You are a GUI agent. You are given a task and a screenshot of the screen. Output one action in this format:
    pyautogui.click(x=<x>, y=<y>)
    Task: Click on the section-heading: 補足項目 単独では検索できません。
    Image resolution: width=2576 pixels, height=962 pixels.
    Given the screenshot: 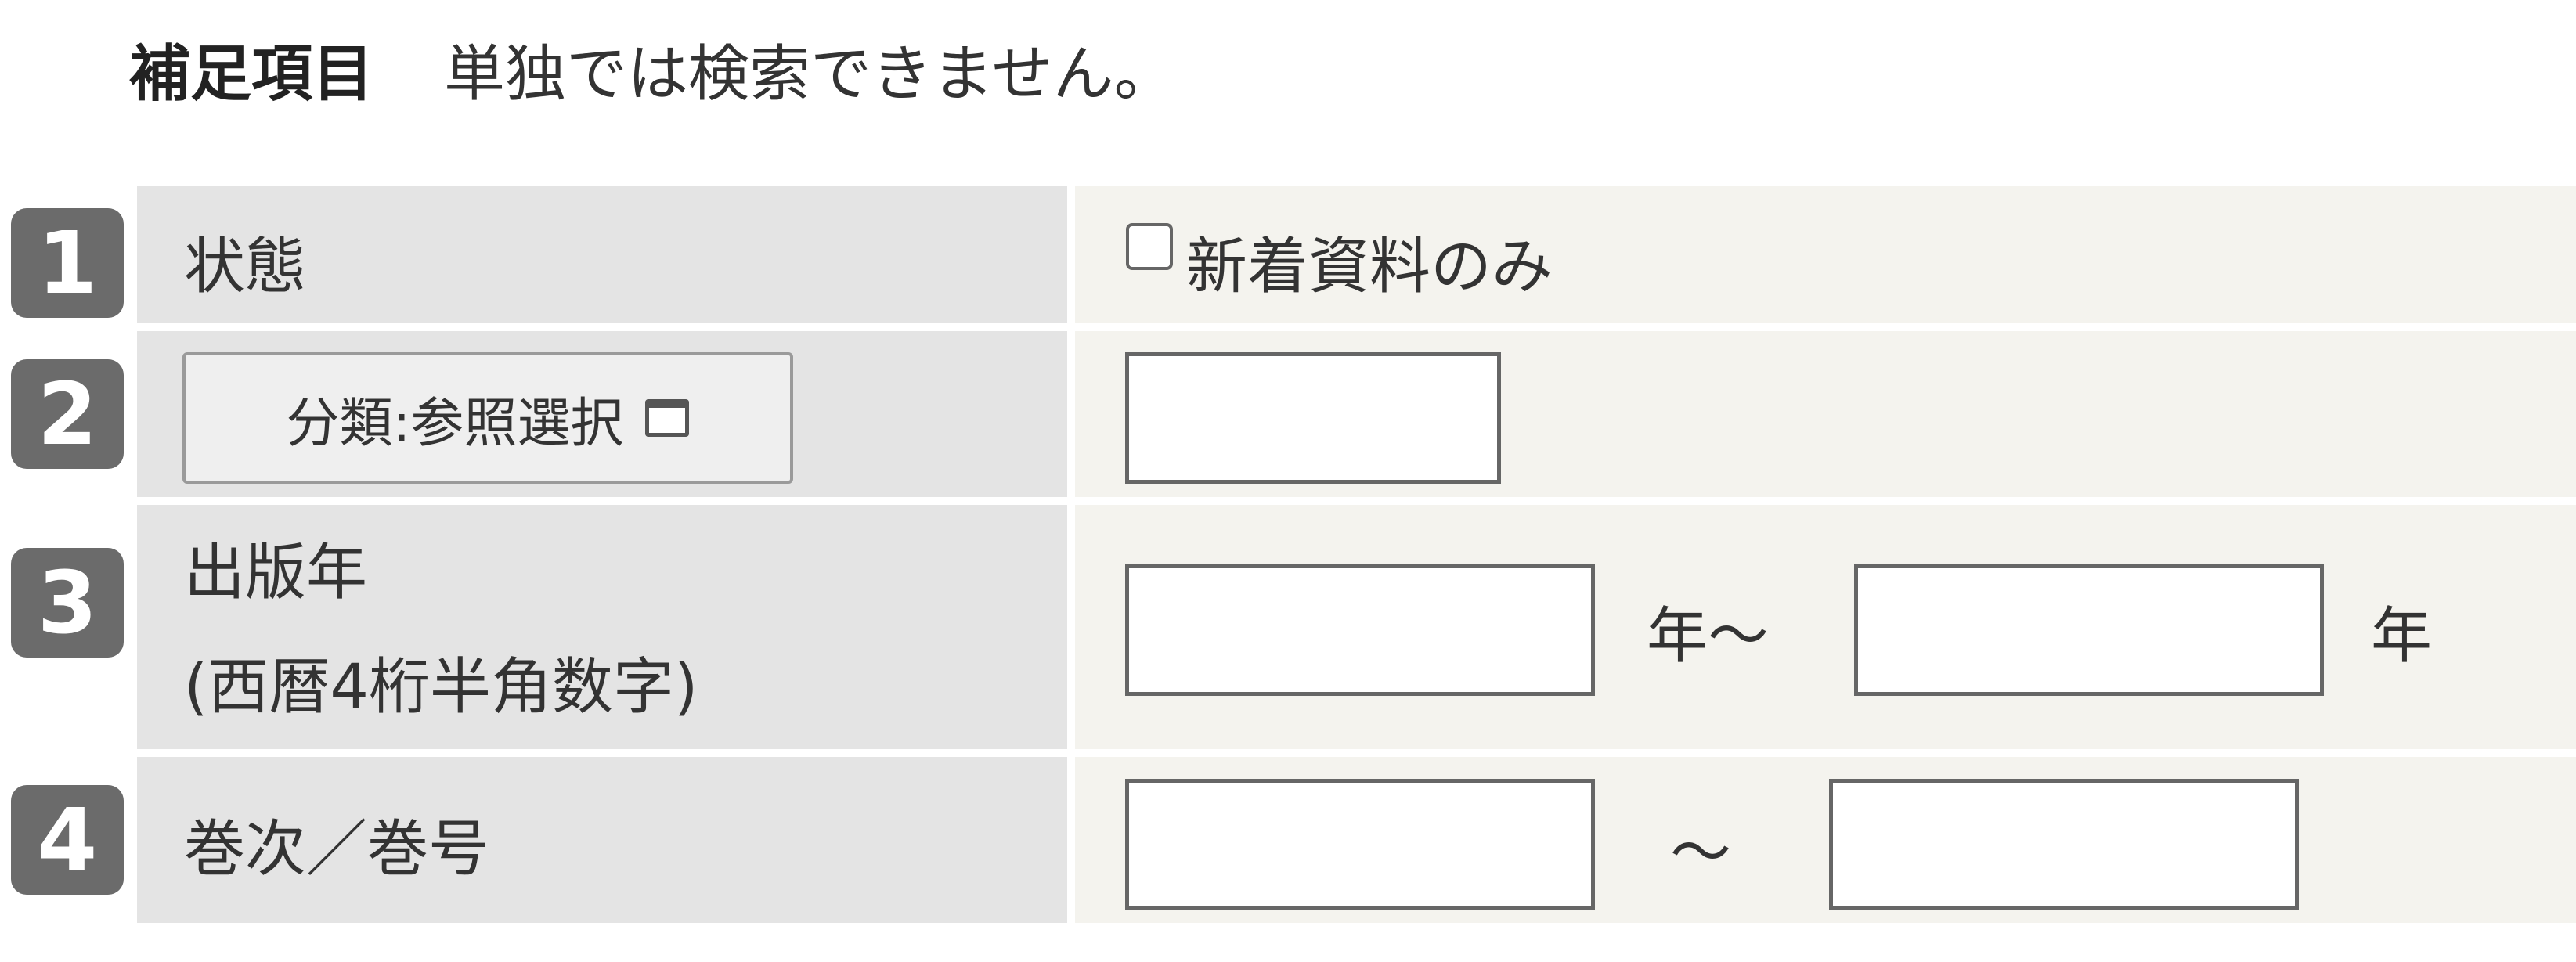 What is the action you would take?
    pyautogui.click(x=652, y=69)
    